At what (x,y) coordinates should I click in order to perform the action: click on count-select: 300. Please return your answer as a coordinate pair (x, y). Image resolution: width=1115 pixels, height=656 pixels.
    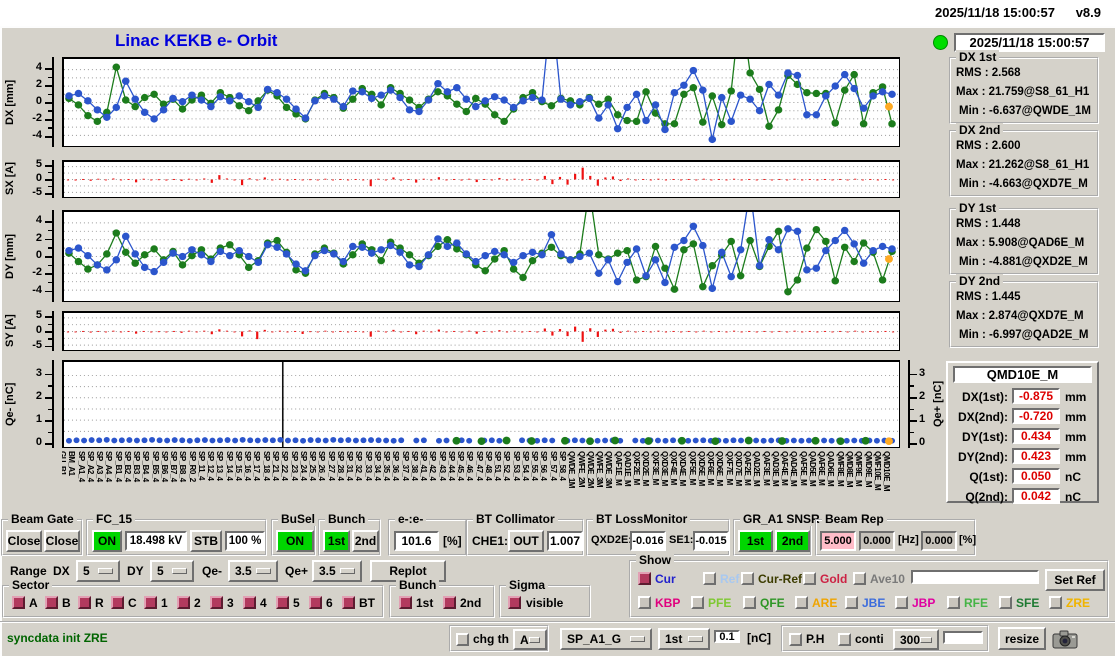
    Looking at the image, I should click on (916, 639).